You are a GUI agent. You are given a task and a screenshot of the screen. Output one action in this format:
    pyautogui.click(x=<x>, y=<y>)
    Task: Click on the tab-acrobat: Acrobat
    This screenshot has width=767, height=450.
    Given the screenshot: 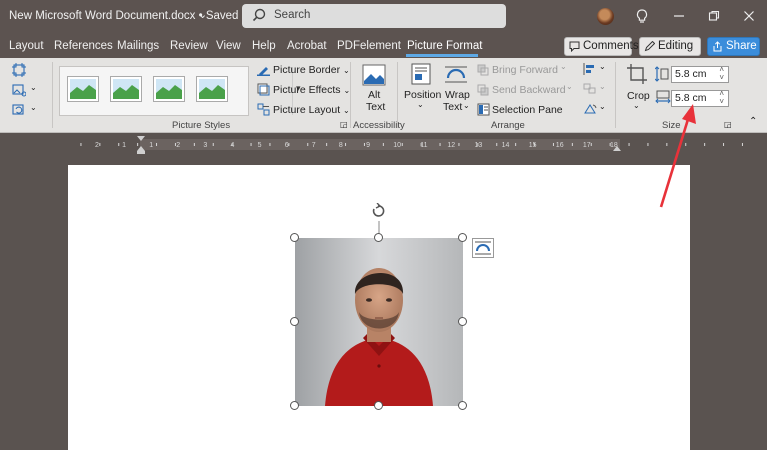 What is the action you would take?
    pyautogui.click(x=307, y=46)
    